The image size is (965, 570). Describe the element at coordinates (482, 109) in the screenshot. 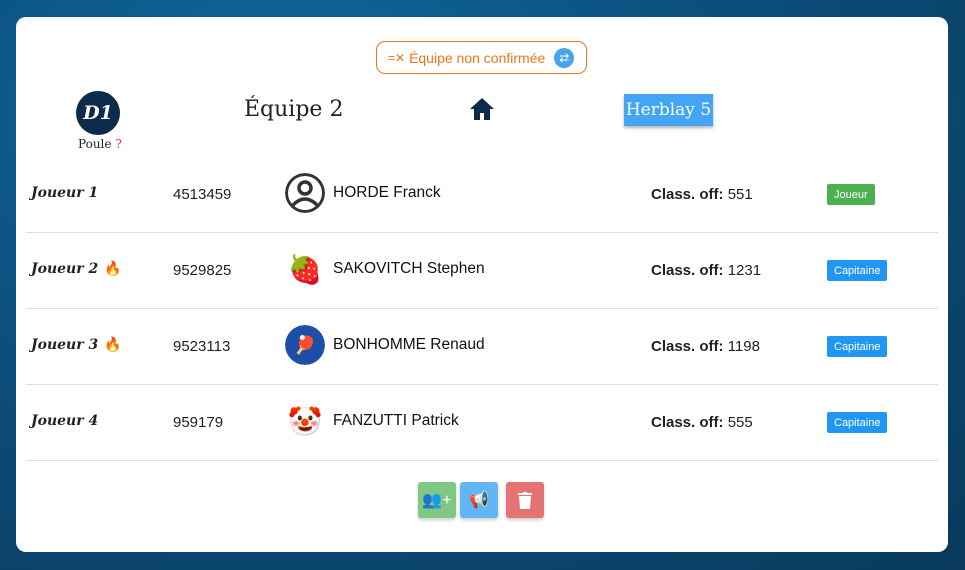

I see `home-icon` at that location.